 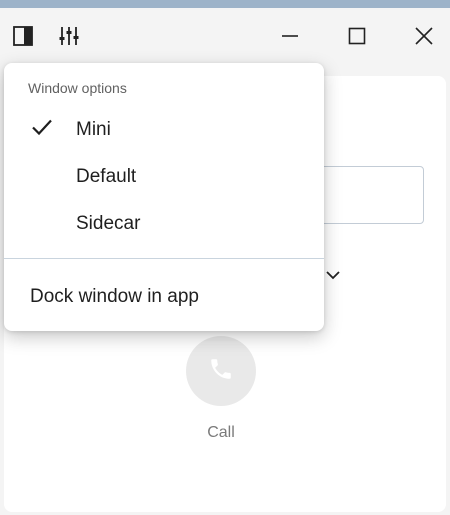 What do you see at coordinates (42, 130) in the screenshot?
I see `checkmark-icon` at bounding box center [42, 130].